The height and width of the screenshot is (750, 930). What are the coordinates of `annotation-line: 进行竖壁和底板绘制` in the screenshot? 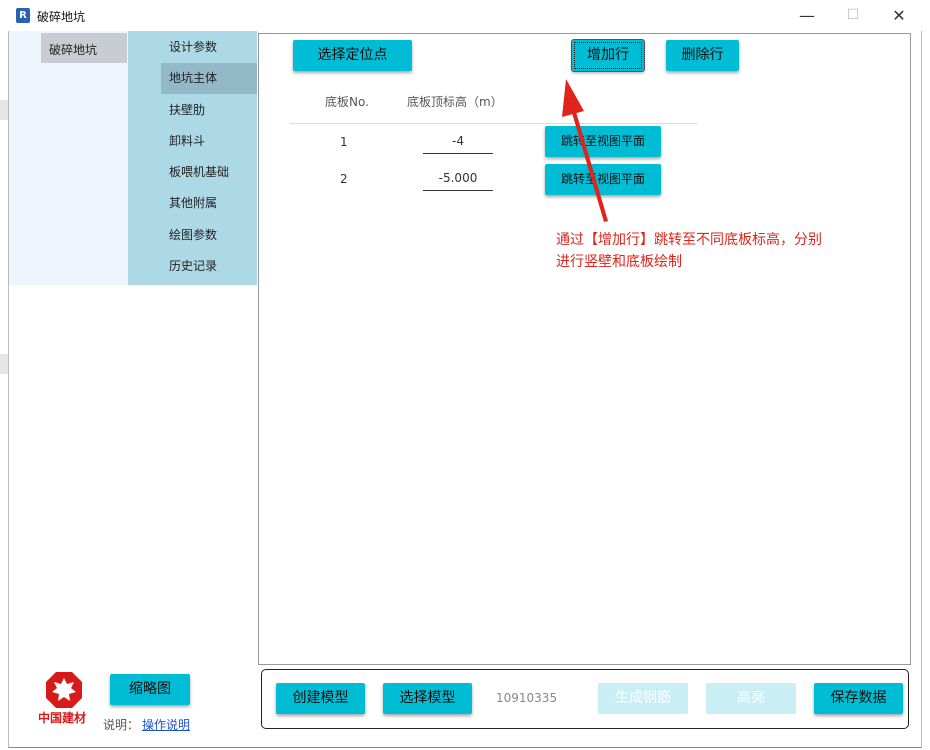 It's located at (619, 262).